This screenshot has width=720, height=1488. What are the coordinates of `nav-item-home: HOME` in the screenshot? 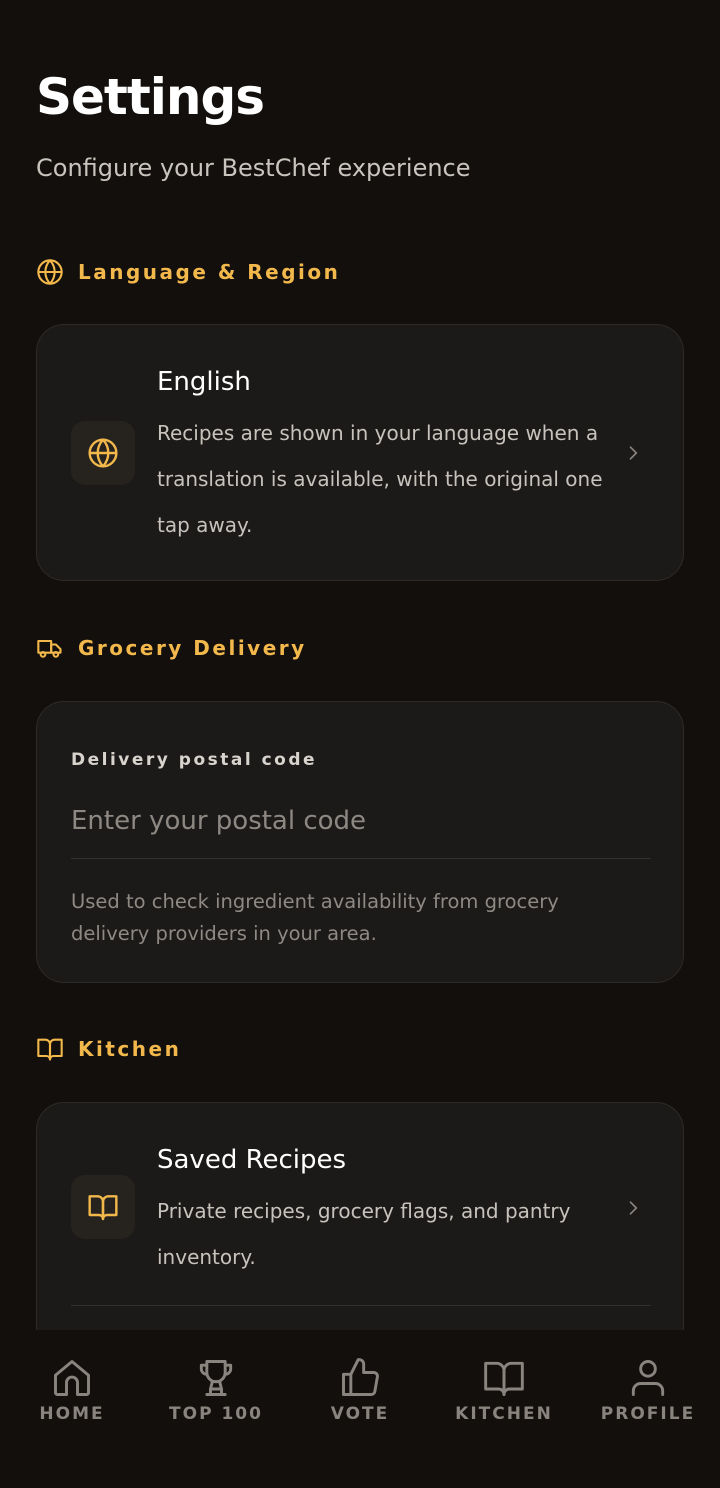 It's located at (72, 1409).